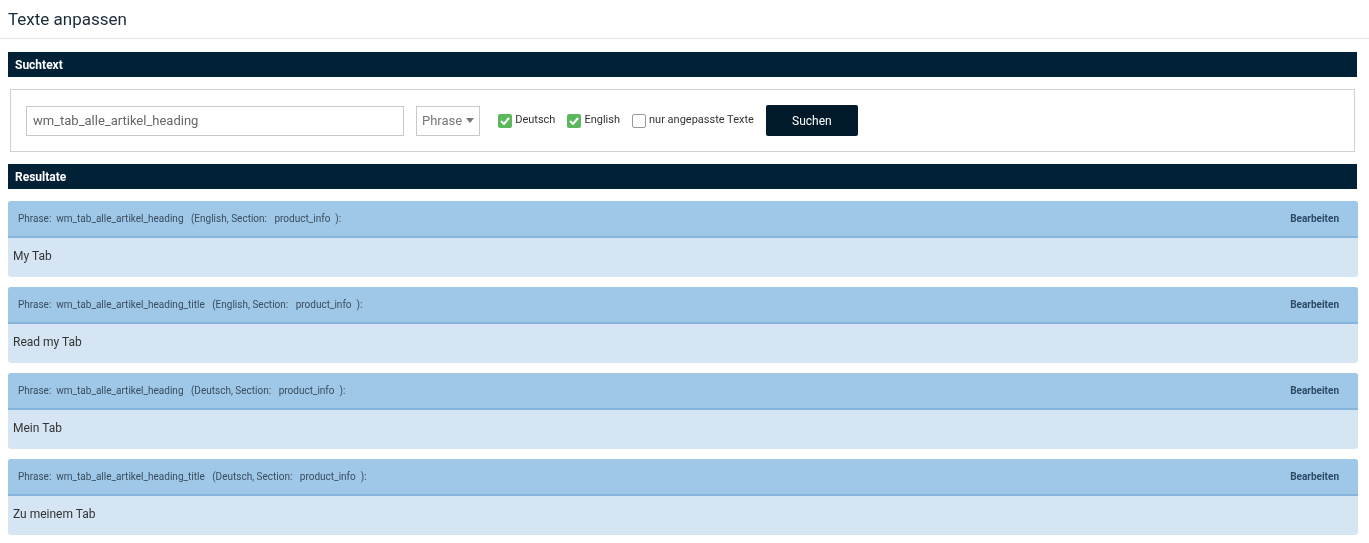 The width and height of the screenshot is (1369, 543). What do you see at coordinates (602, 120) in the screenshot?
I see `checkbox-label: English` at bounding box center [602, 120].